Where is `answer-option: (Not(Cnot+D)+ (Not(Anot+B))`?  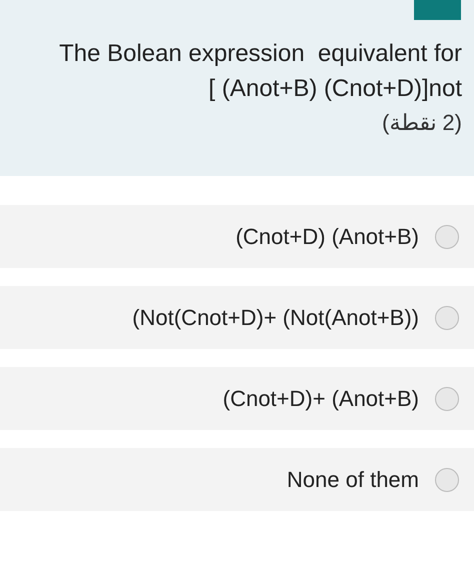
answer-option: (Not(Cnot+D)+ (Not(Anot+B)) is located at coordinates (237, 317).